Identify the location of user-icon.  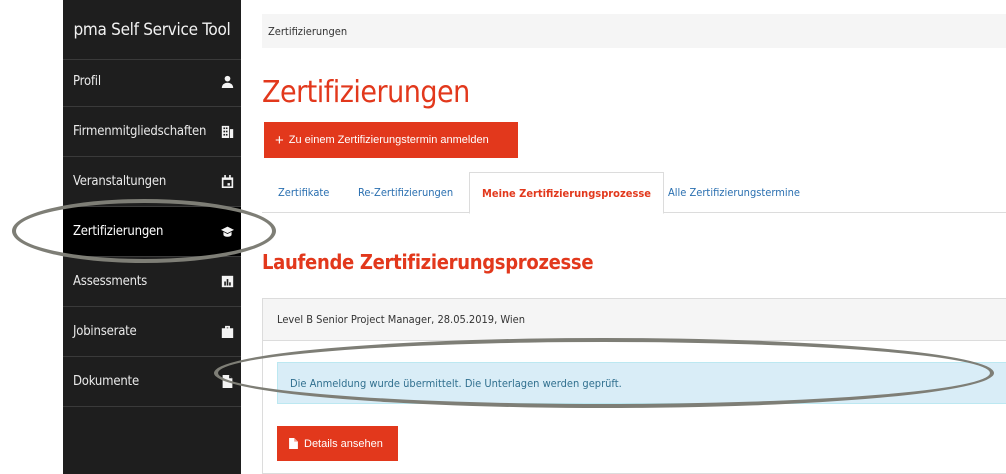
(227, 81).